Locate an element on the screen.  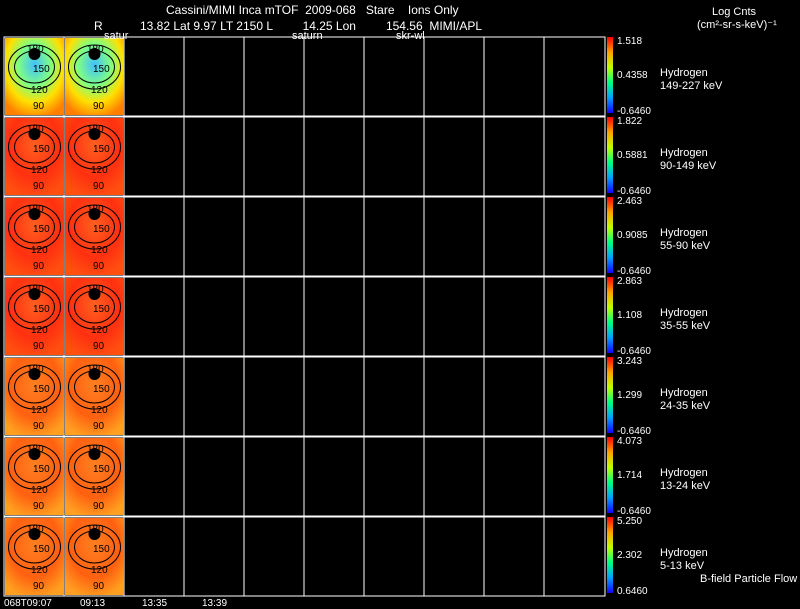
colorbar-mid-label: 1.108 is located at coordinates (630, 315).